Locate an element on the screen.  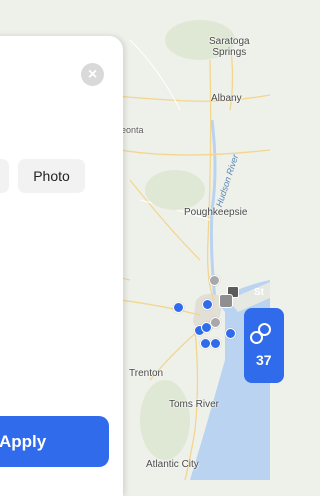
cluster-count: 37 is located at coordinates (264, 360).